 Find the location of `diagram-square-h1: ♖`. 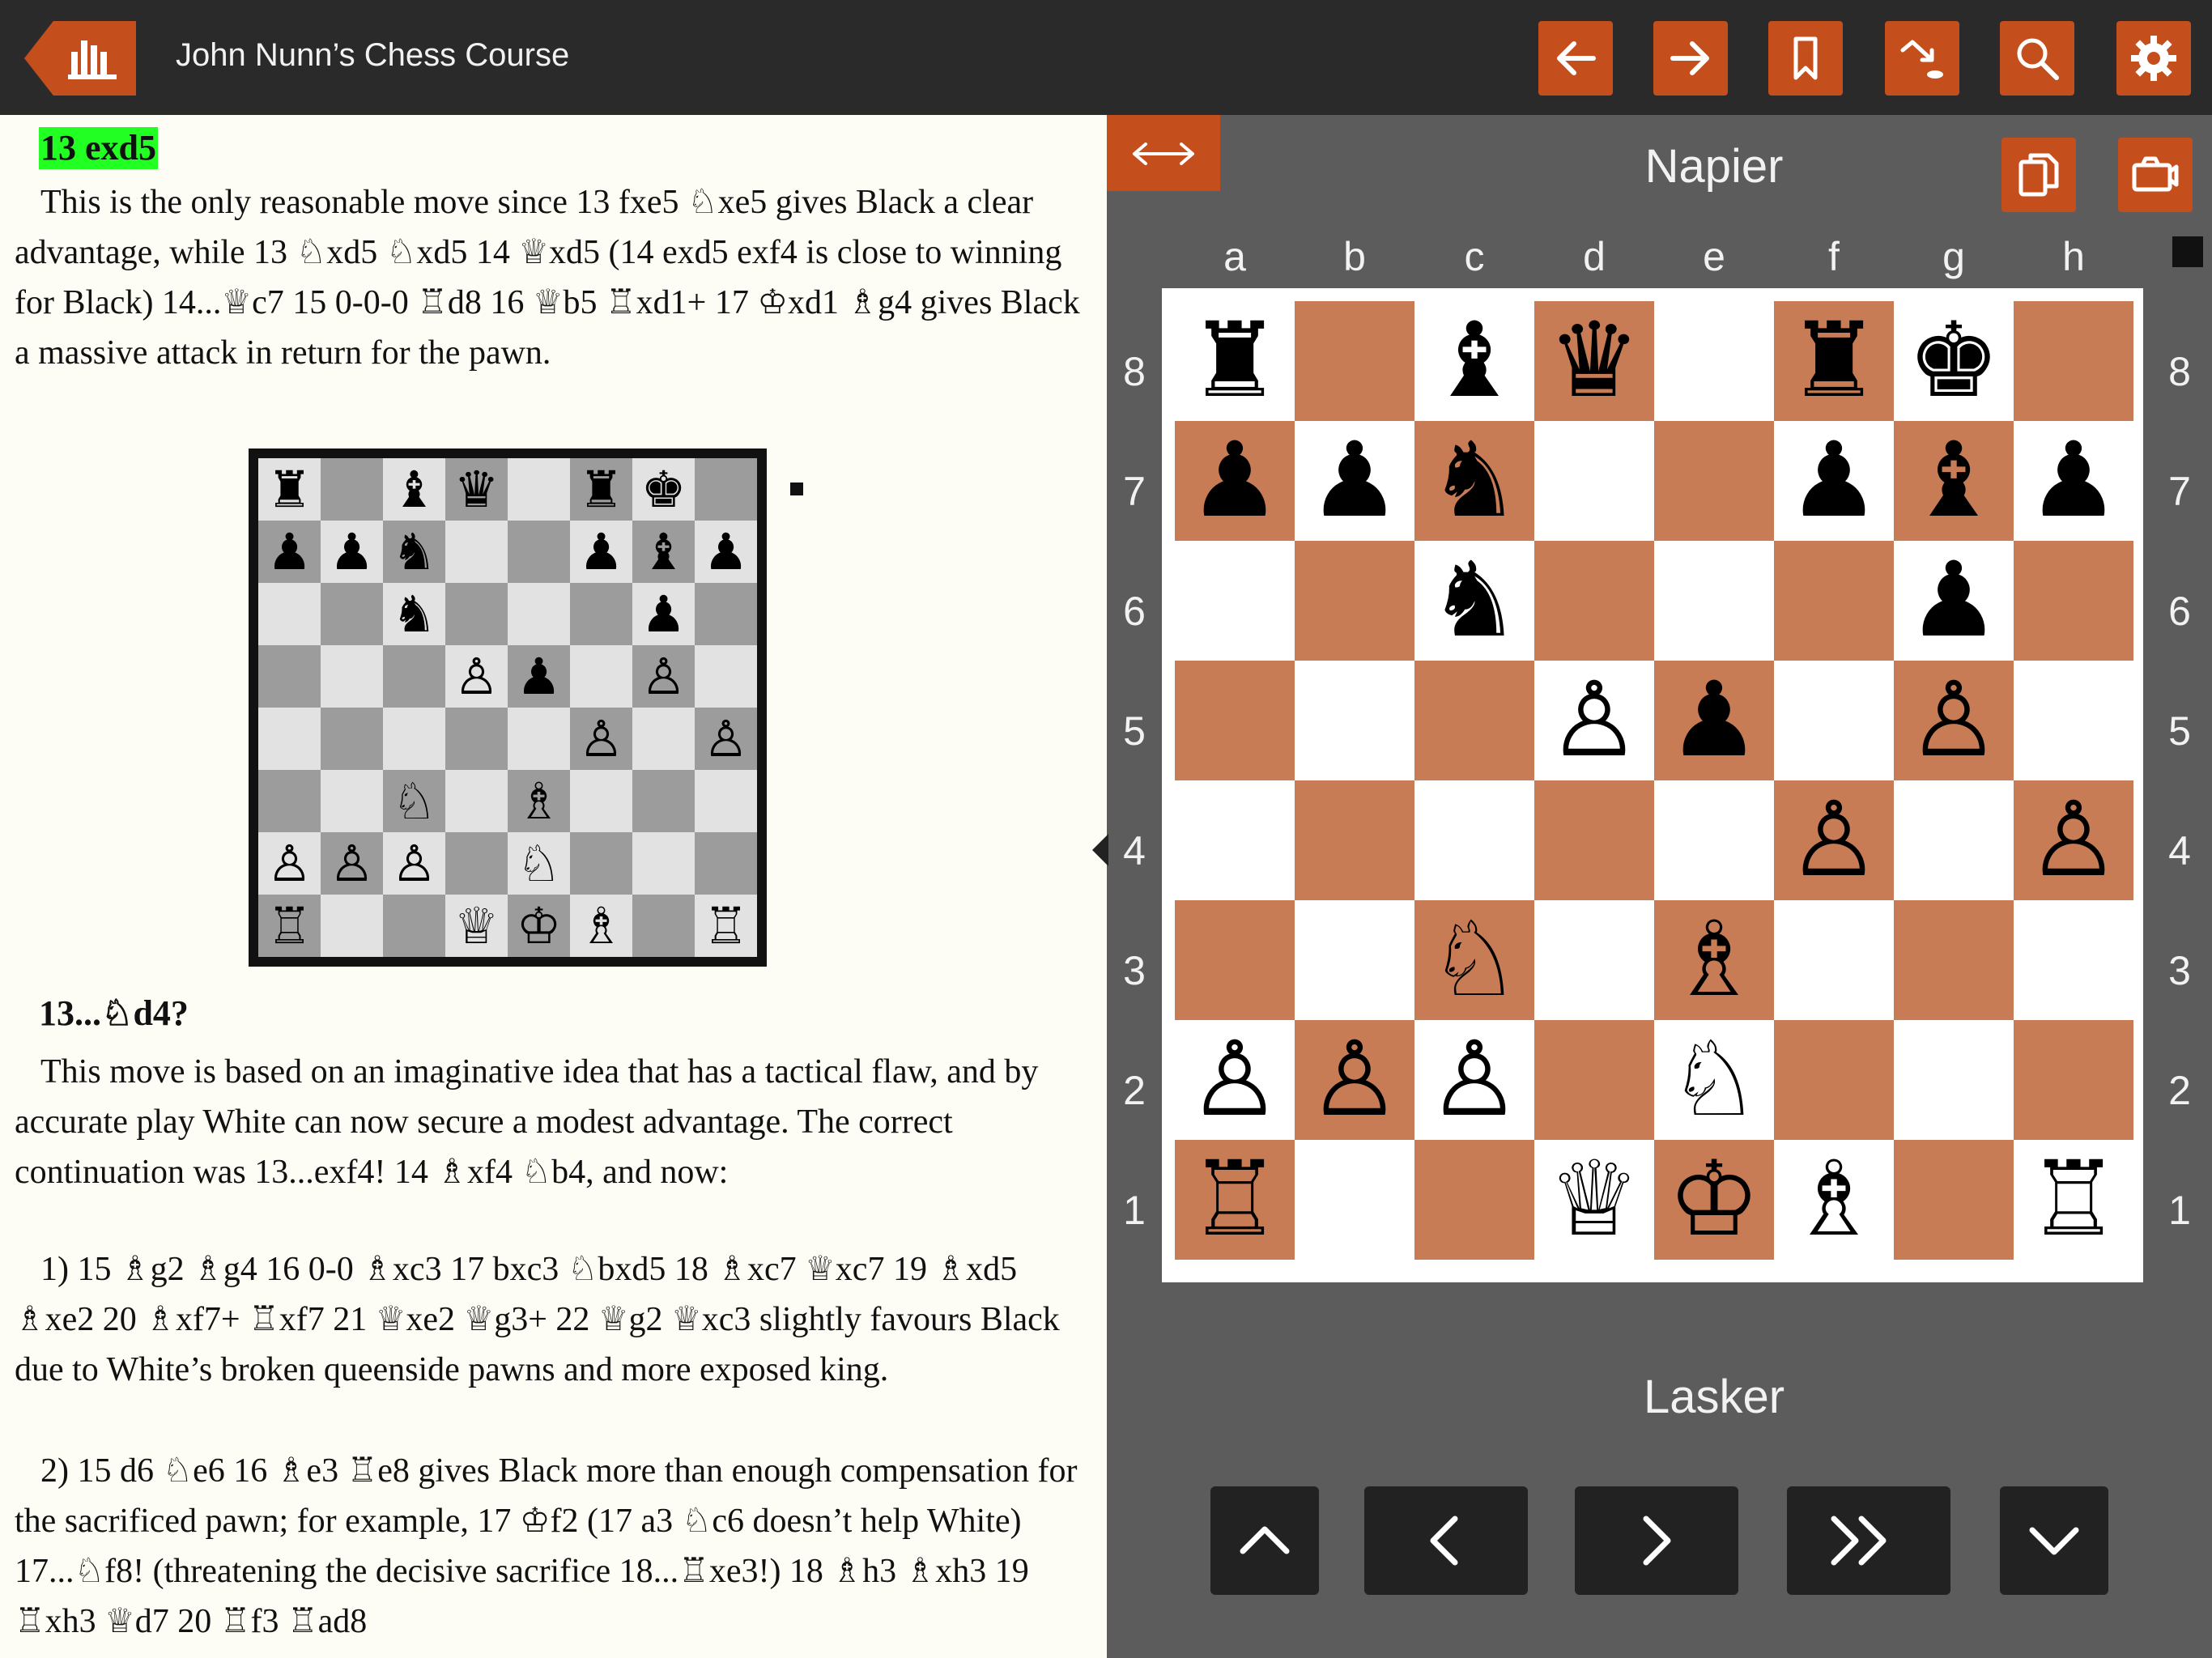

diagram-square-h1: ♖ is located at coordinates (726, 926).